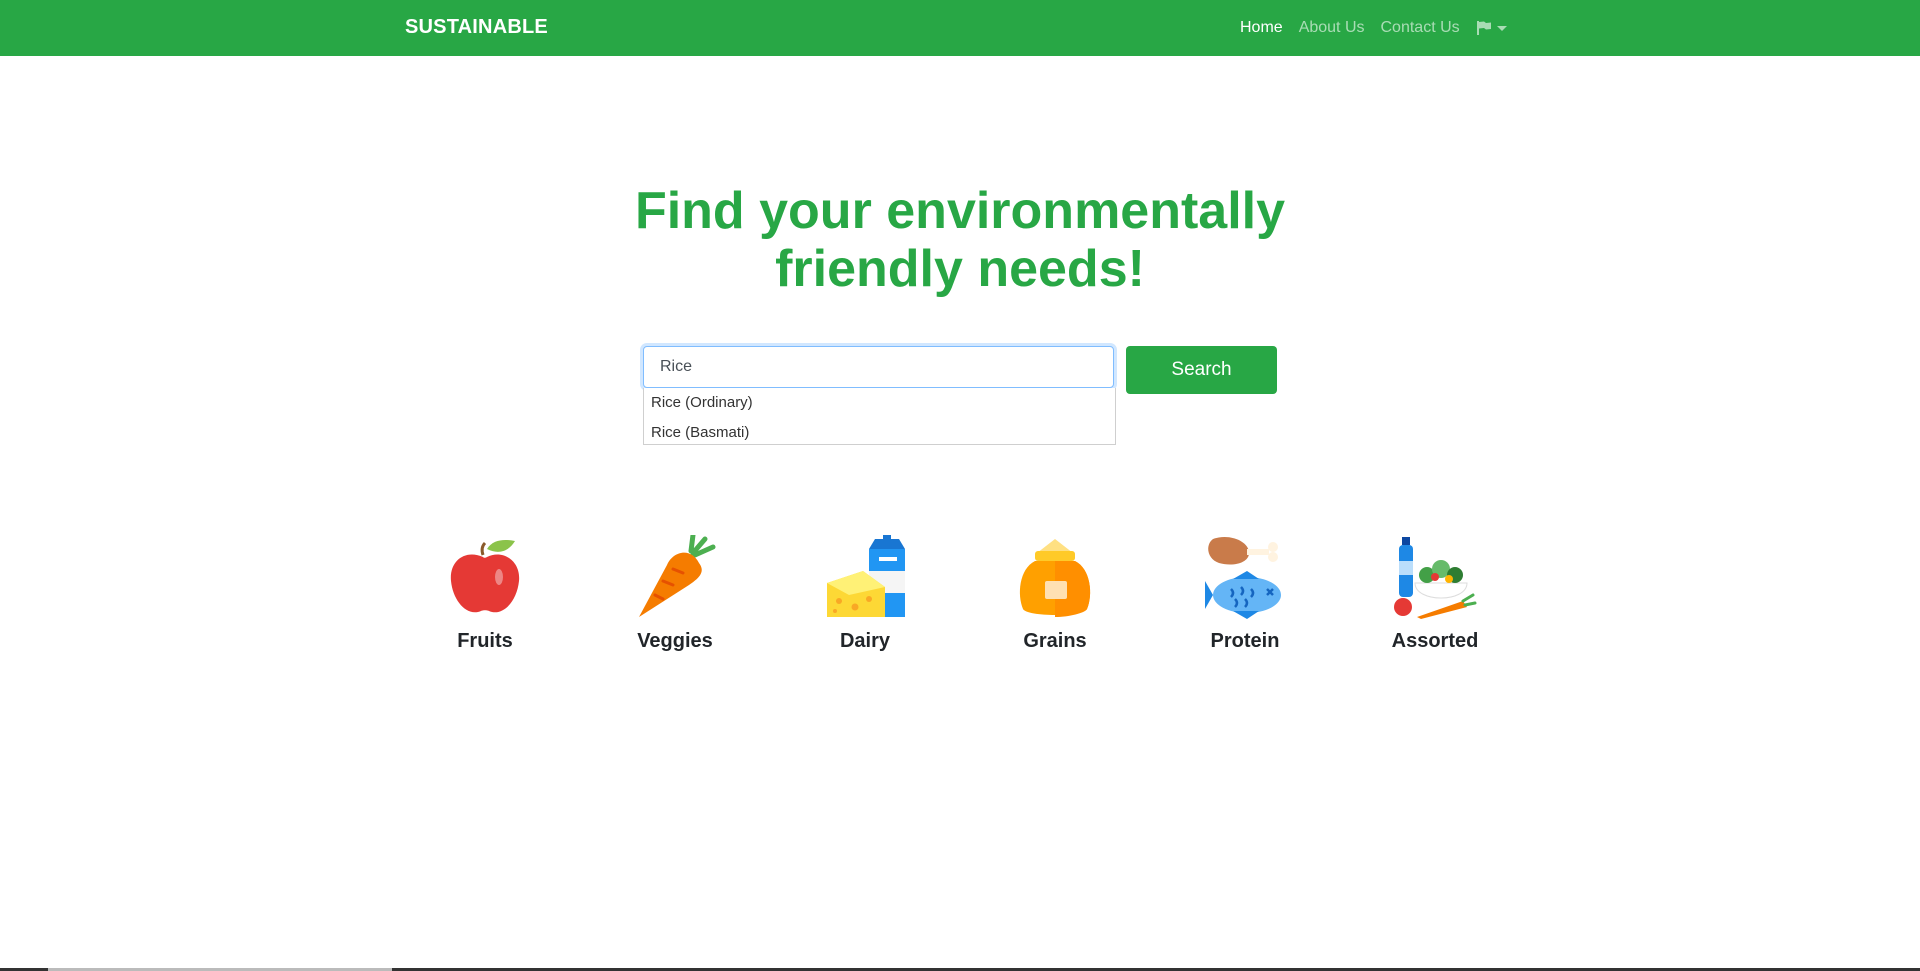  I want to click on nav-links: Home About Us Contact Us, so click(1373, 28).